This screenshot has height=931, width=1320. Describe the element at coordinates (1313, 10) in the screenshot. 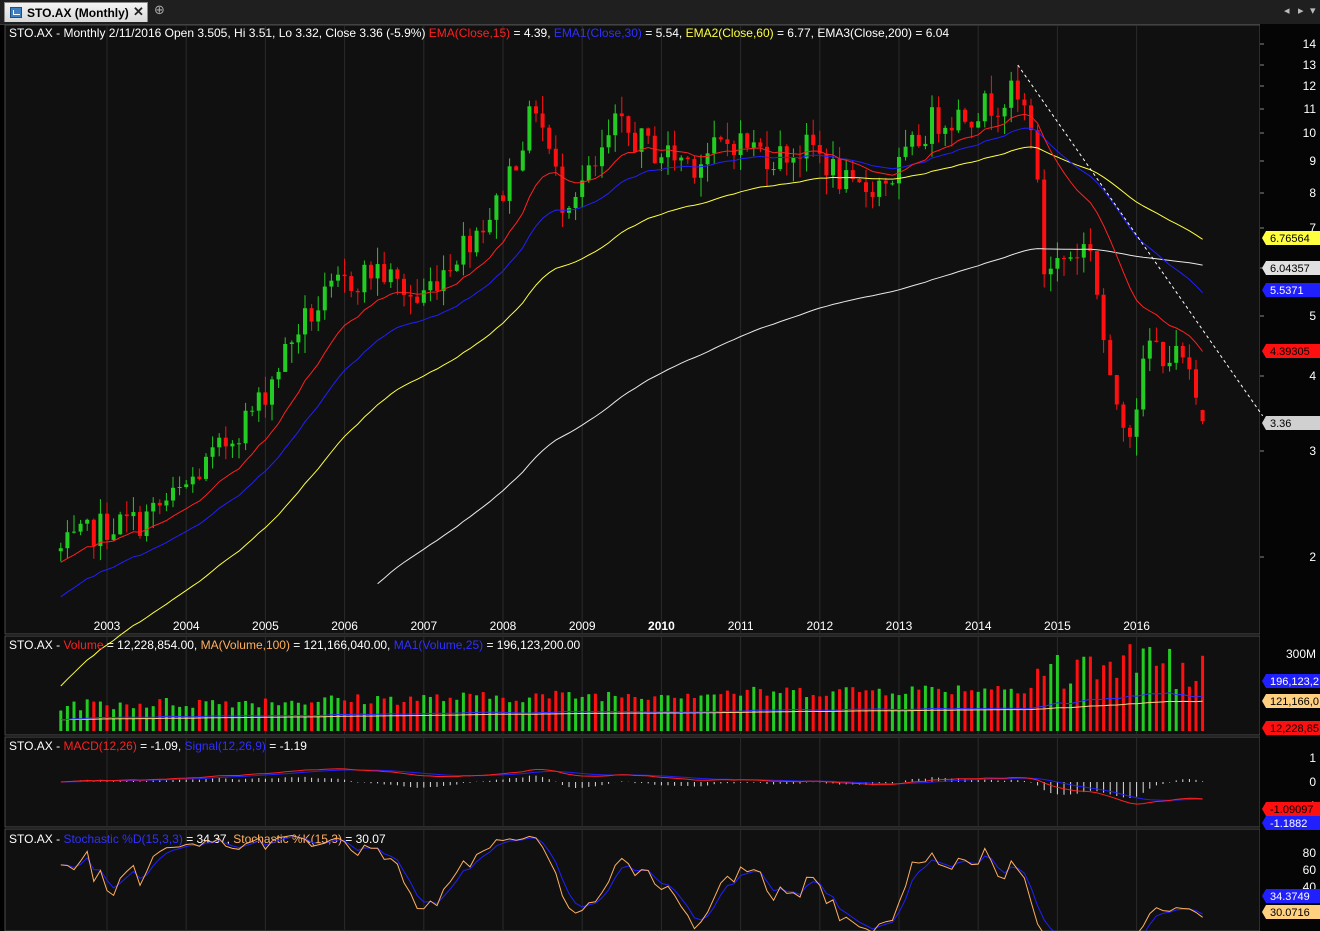

I see `tab-menu-icon: ▾` at that location.